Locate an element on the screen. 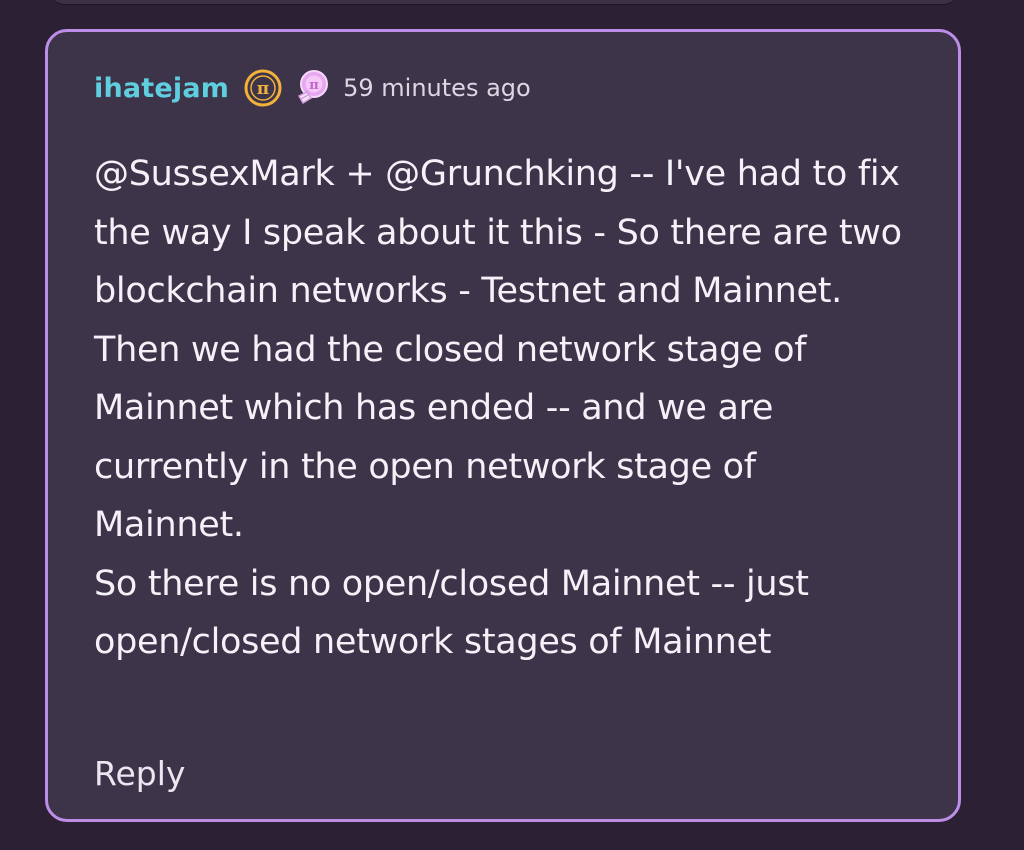 This screenshot has width=1024, height=850. reply-button: Reply is located at coordinates (139, 773).